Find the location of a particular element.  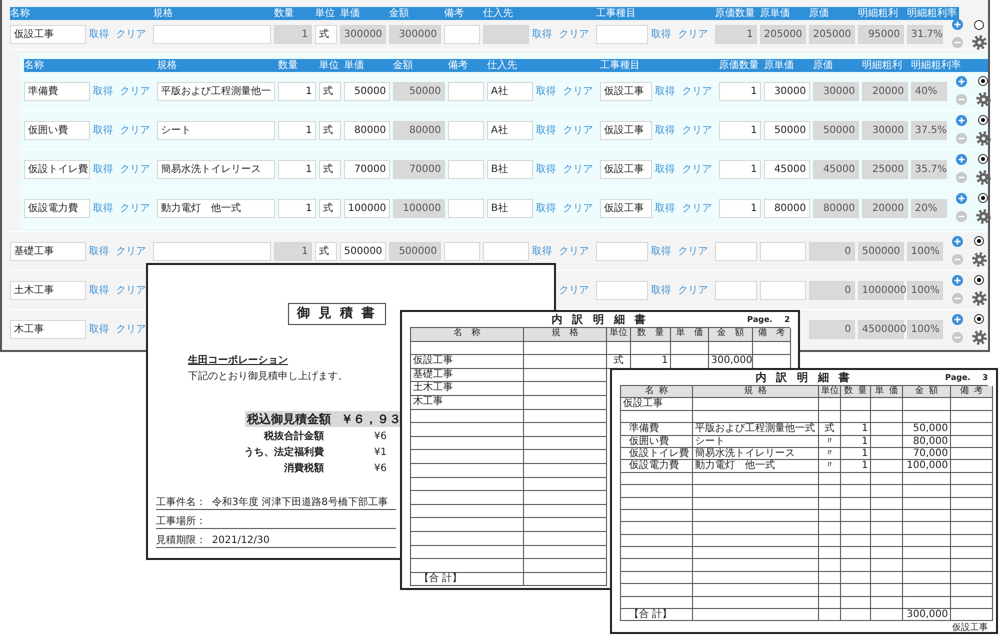

input-field: 準備費 is located at coordinates (57, 91).